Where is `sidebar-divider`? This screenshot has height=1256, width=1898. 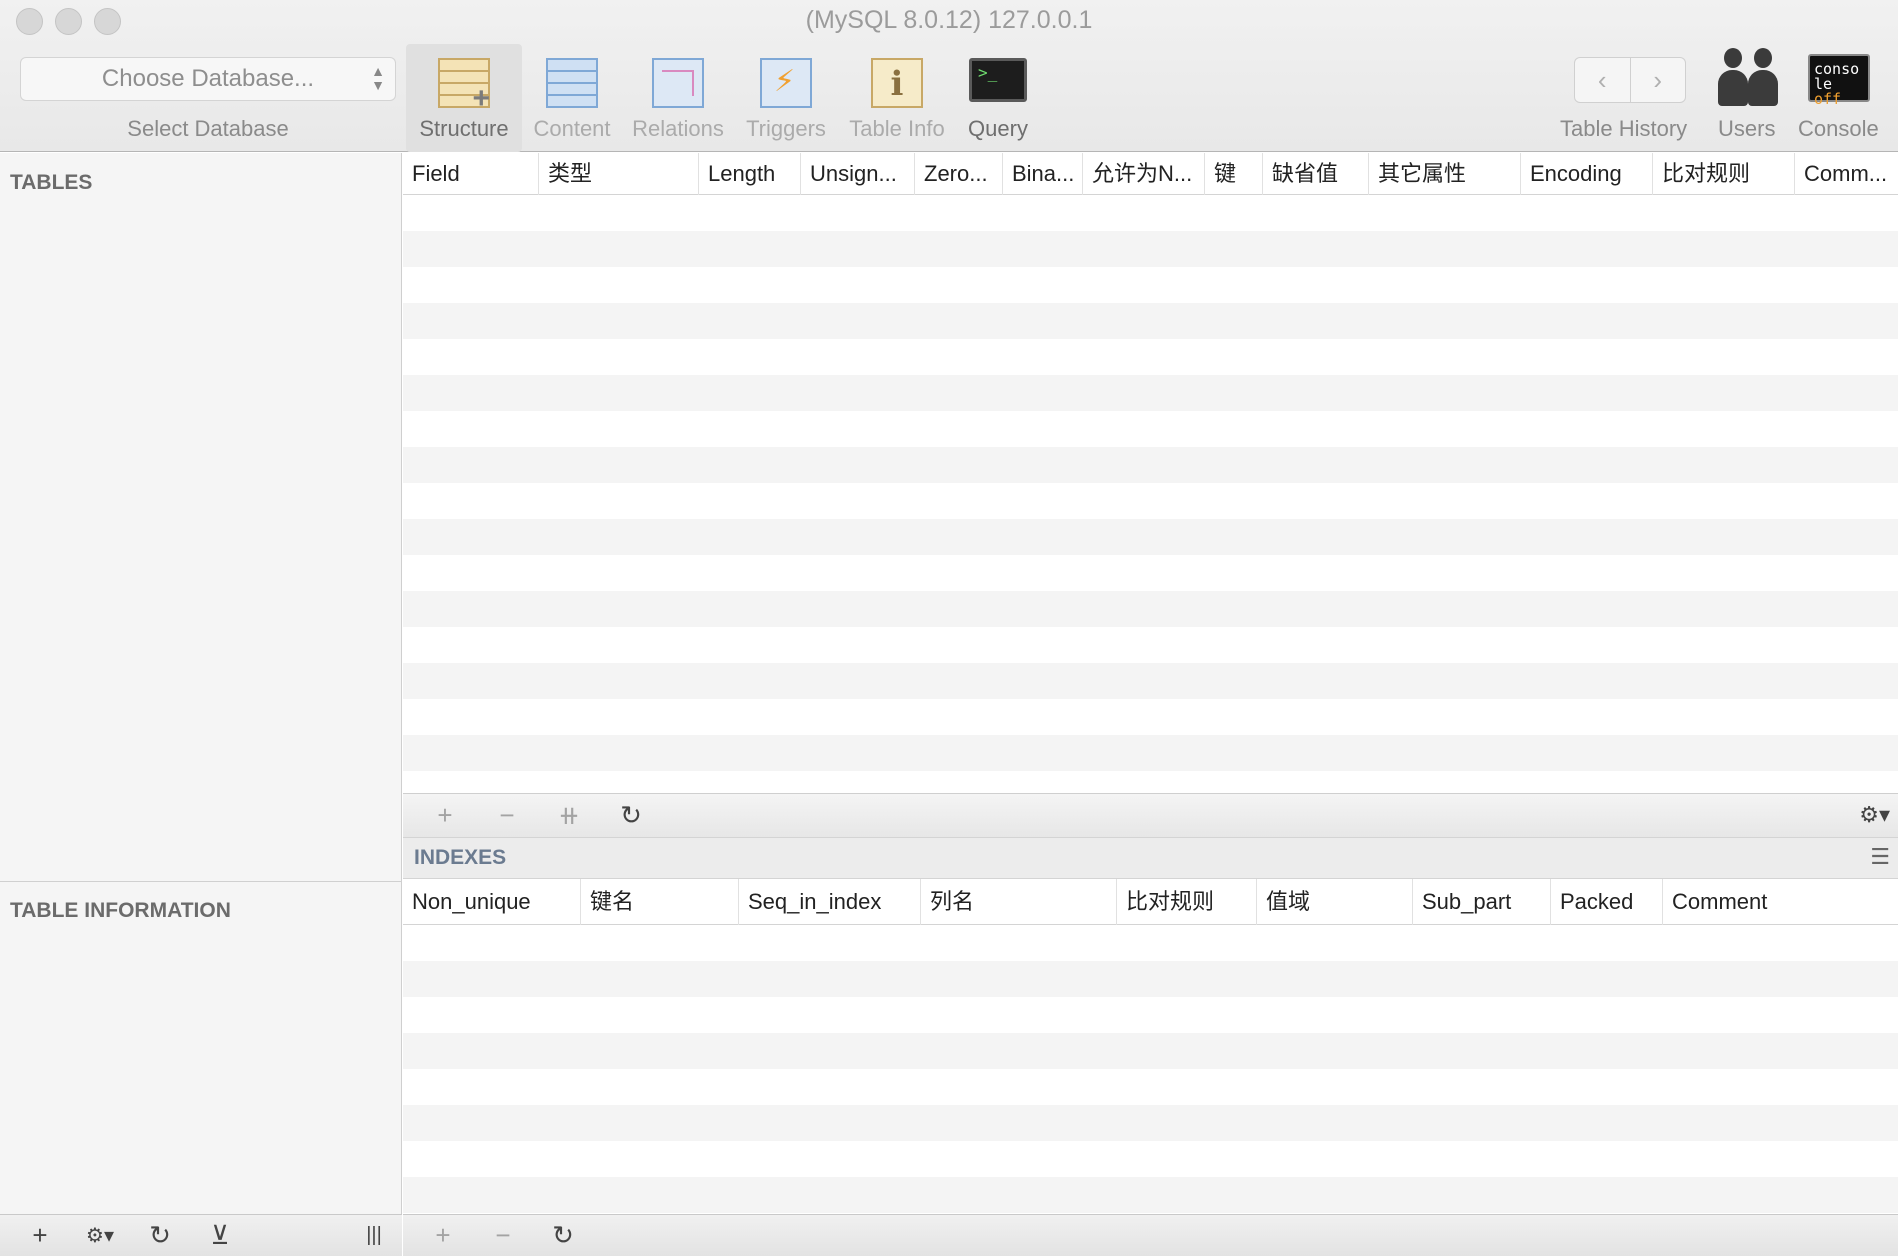 sidebar-divider is located at coordinates (201, 881).